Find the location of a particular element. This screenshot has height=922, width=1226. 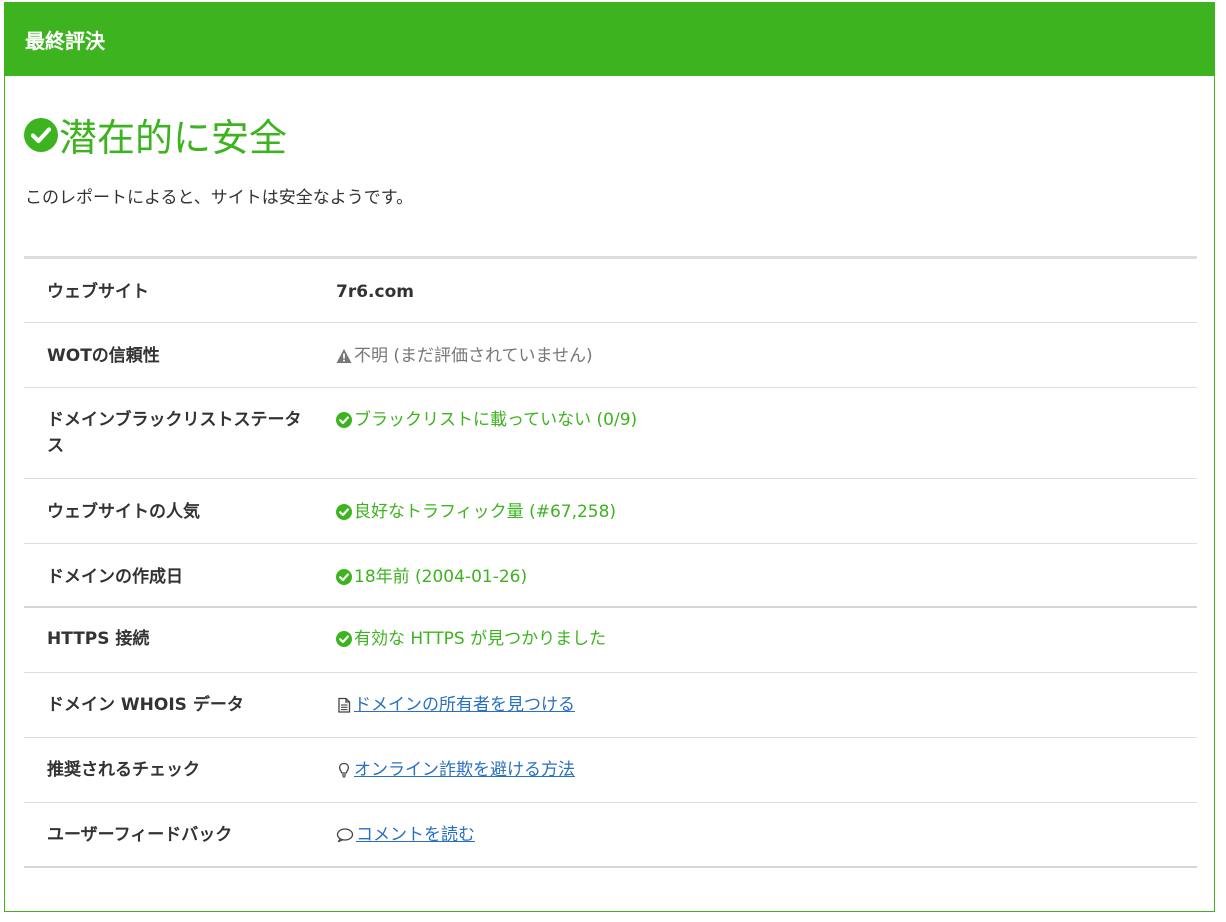

table-row: ドメインの作成日 18年前 (2004-01-26) is located at coordinates (610, 576).